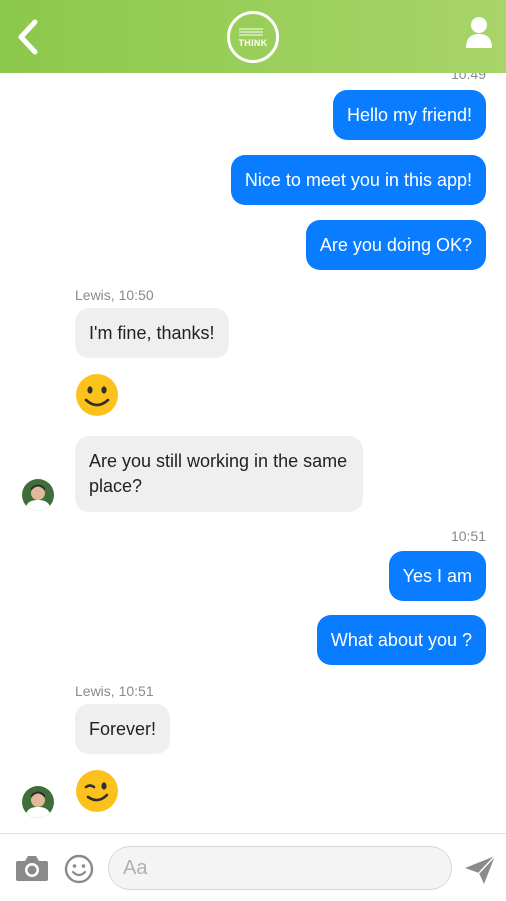 The image size is (506, 901). I want to click on camera-icon, so click(32, 868).